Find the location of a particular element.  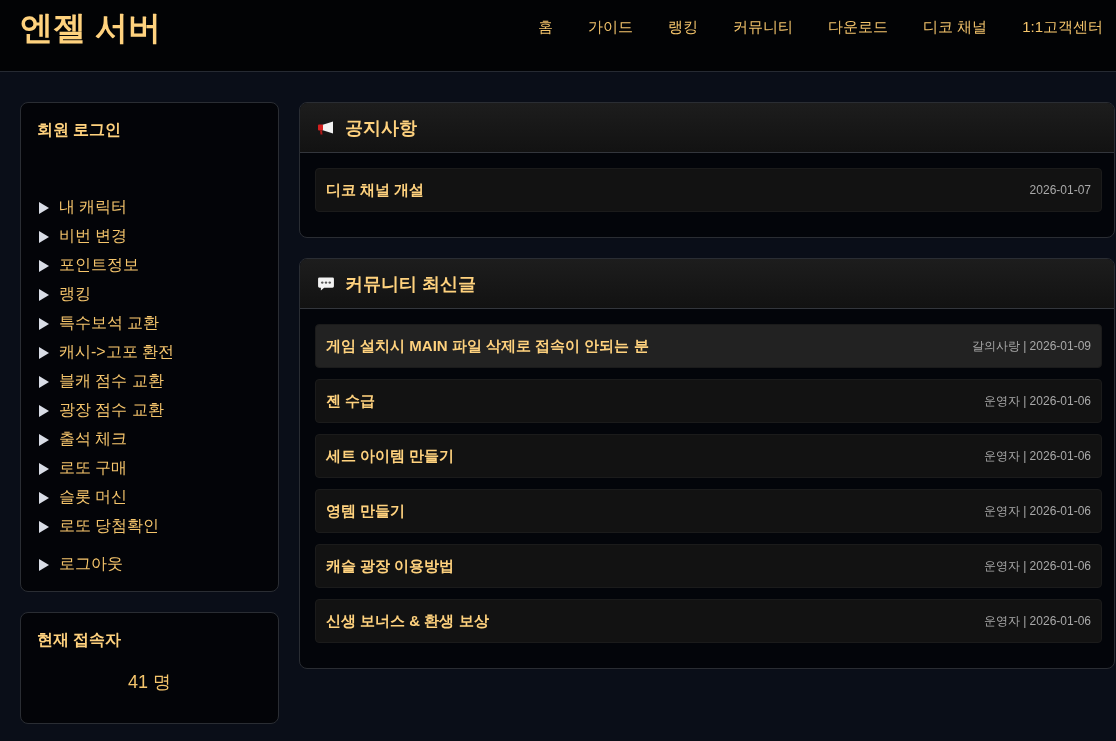

nav-link: 다운로드 is located at coordinates (857, 27).